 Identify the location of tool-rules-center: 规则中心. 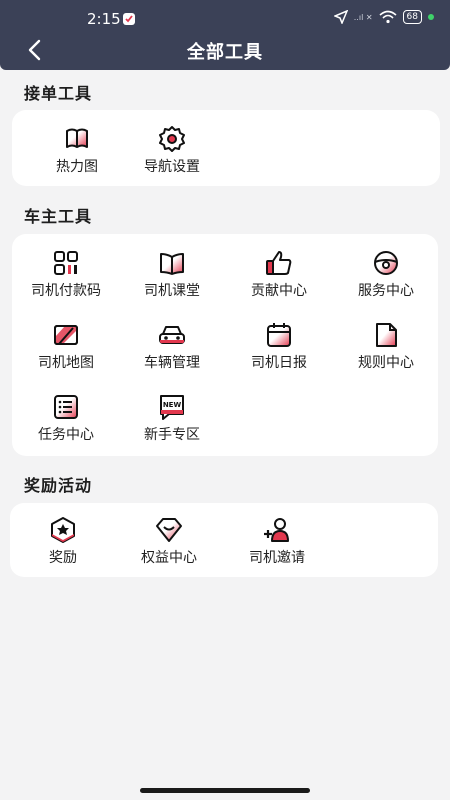
(386, 346).